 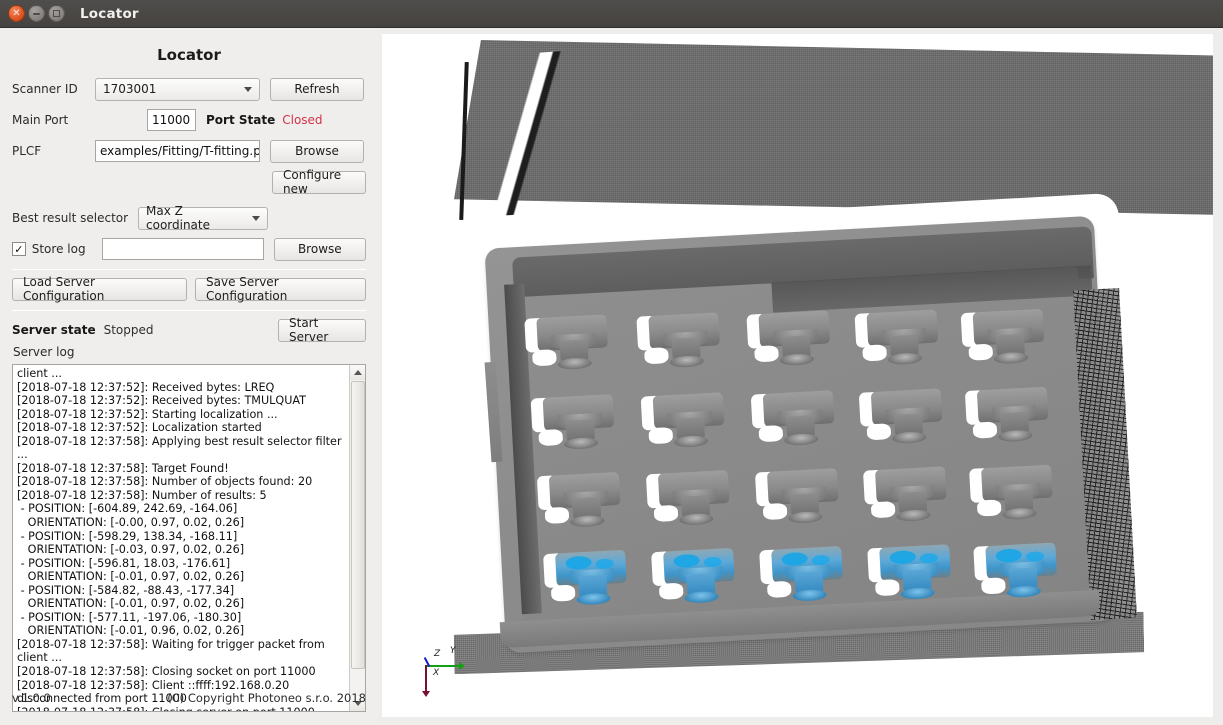 I want to click on main-port-input: 11000, so click(x=171, y=120).